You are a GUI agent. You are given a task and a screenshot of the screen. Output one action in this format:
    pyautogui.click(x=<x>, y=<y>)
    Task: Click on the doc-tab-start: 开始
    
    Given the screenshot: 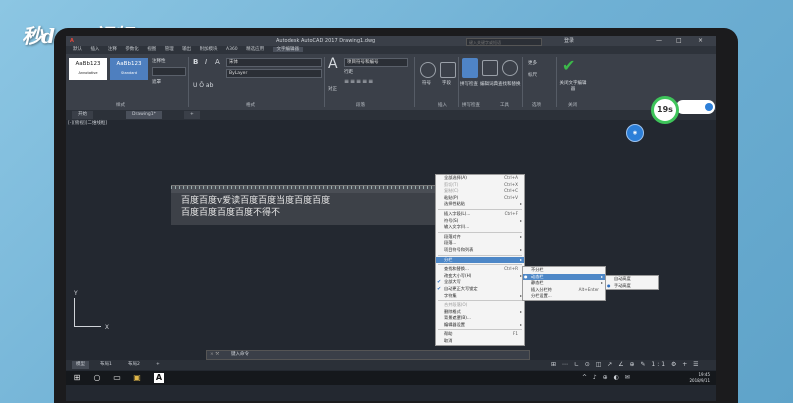 What is the action you would take?
    pyautogui.click(x=82, y=115)
    